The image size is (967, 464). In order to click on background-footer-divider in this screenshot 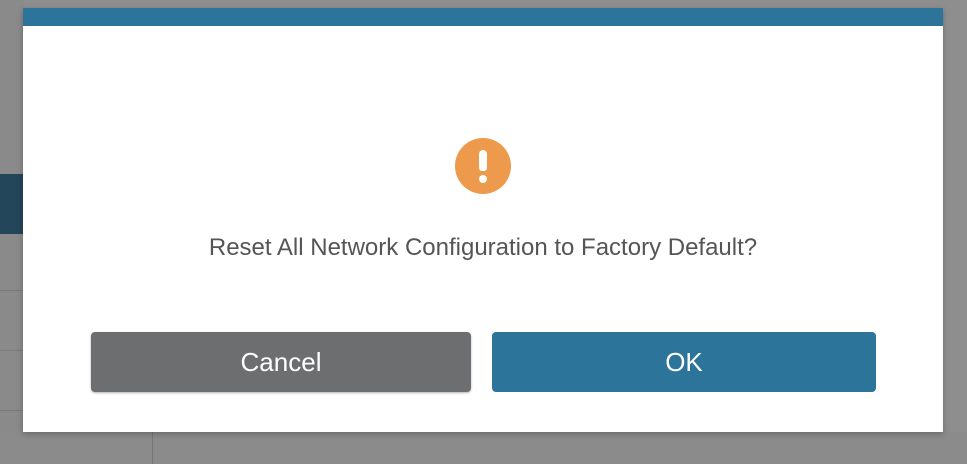, I will do `click(152, 448)`.